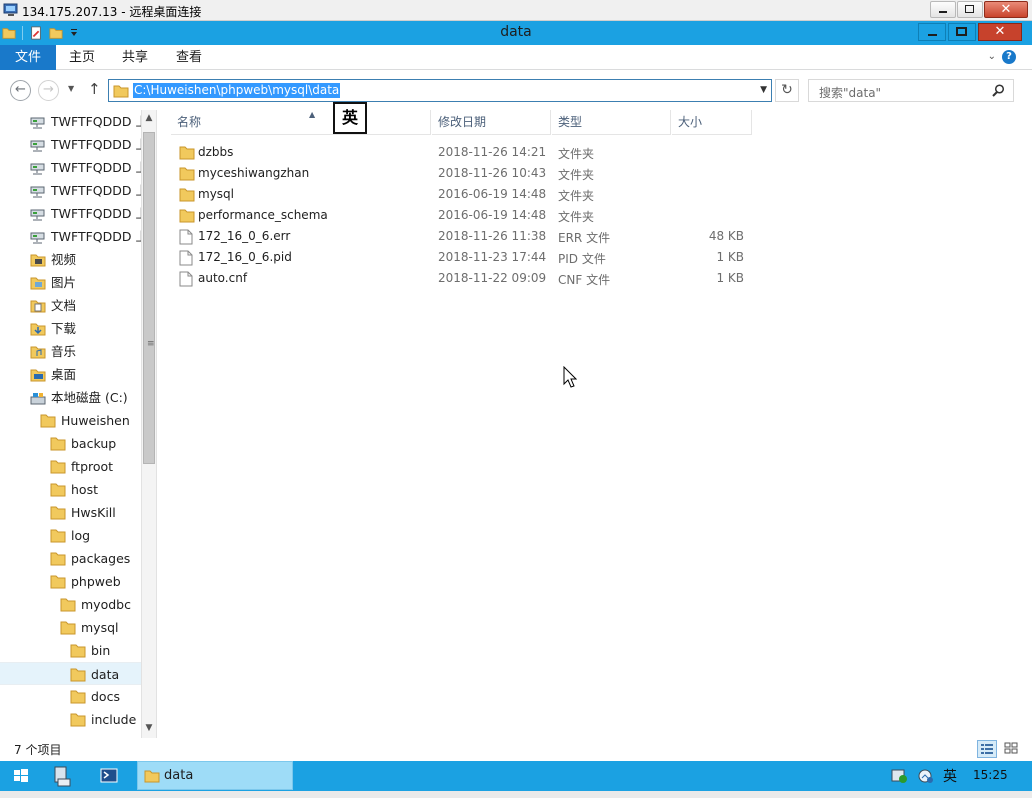 This screenshot has height=798, width=1032. Describe the element at coordinates (21, 776) in the screenshot. I see `start-button` at that location.